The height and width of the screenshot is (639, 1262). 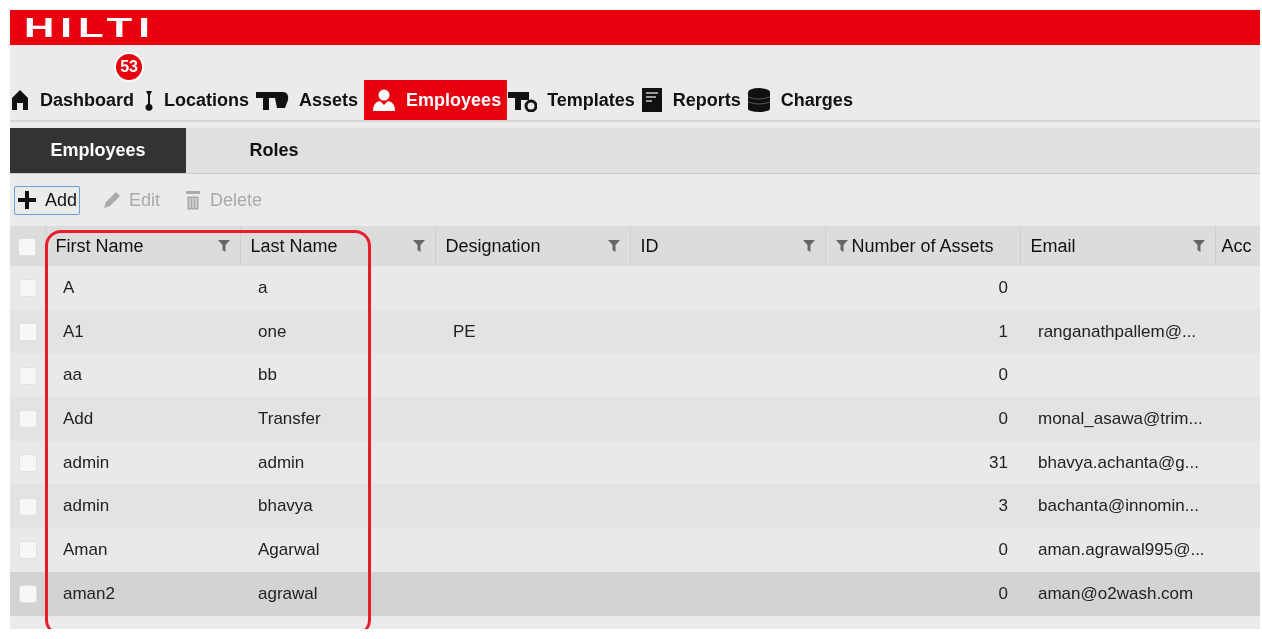 What do you see at coordinates (802, 100) in the screenshot?
I see `nav-tab: Charges` at bounding box center [802, 100].